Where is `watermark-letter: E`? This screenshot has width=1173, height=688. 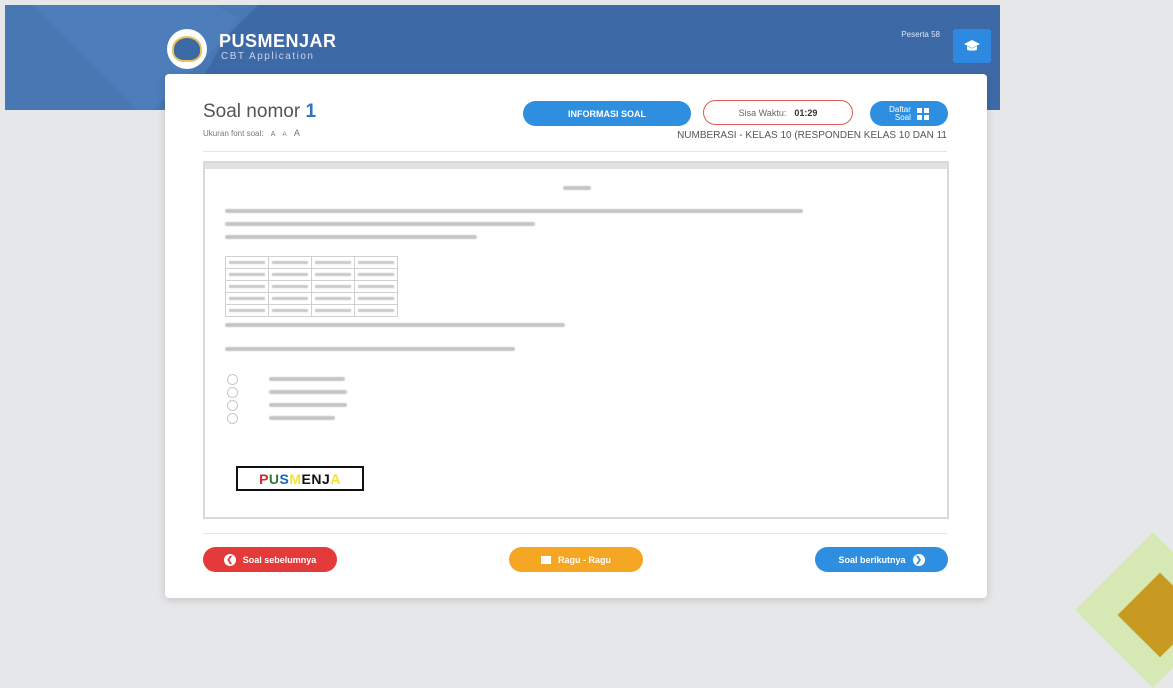
watermark-letter: E is located at coordinates (306, 478).